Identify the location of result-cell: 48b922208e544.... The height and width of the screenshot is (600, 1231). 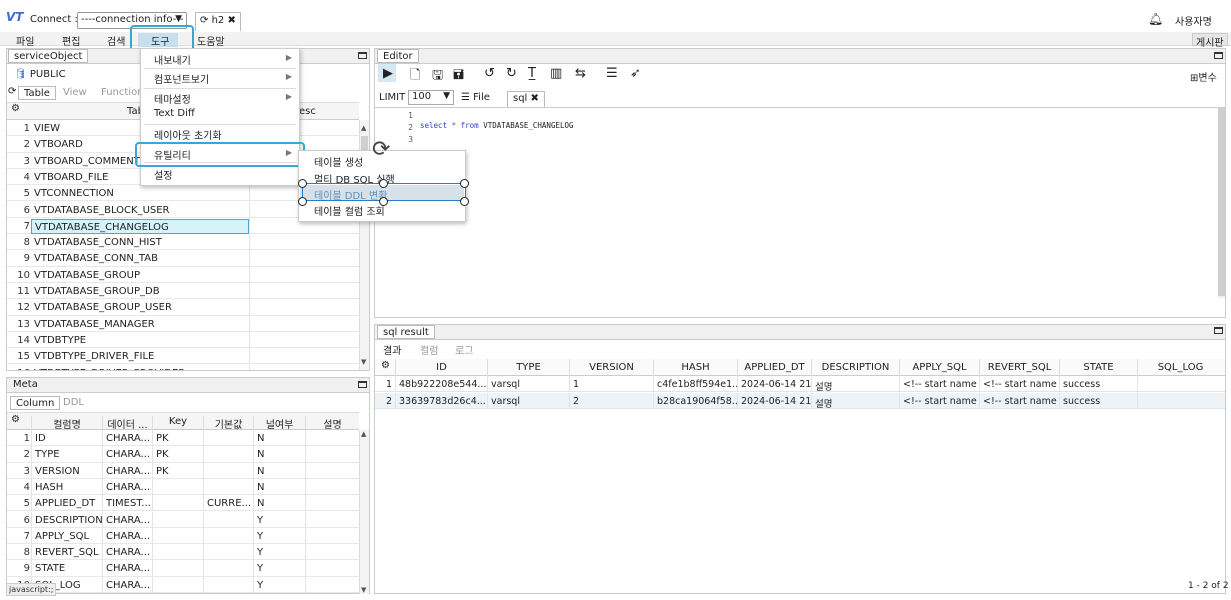
(441, 384).